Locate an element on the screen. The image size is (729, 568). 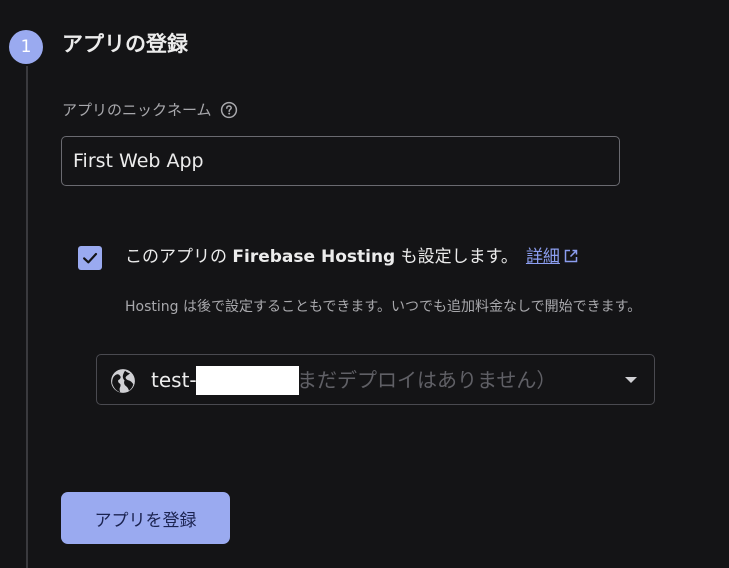
step-connector-line is located at coordinates (27, 317).